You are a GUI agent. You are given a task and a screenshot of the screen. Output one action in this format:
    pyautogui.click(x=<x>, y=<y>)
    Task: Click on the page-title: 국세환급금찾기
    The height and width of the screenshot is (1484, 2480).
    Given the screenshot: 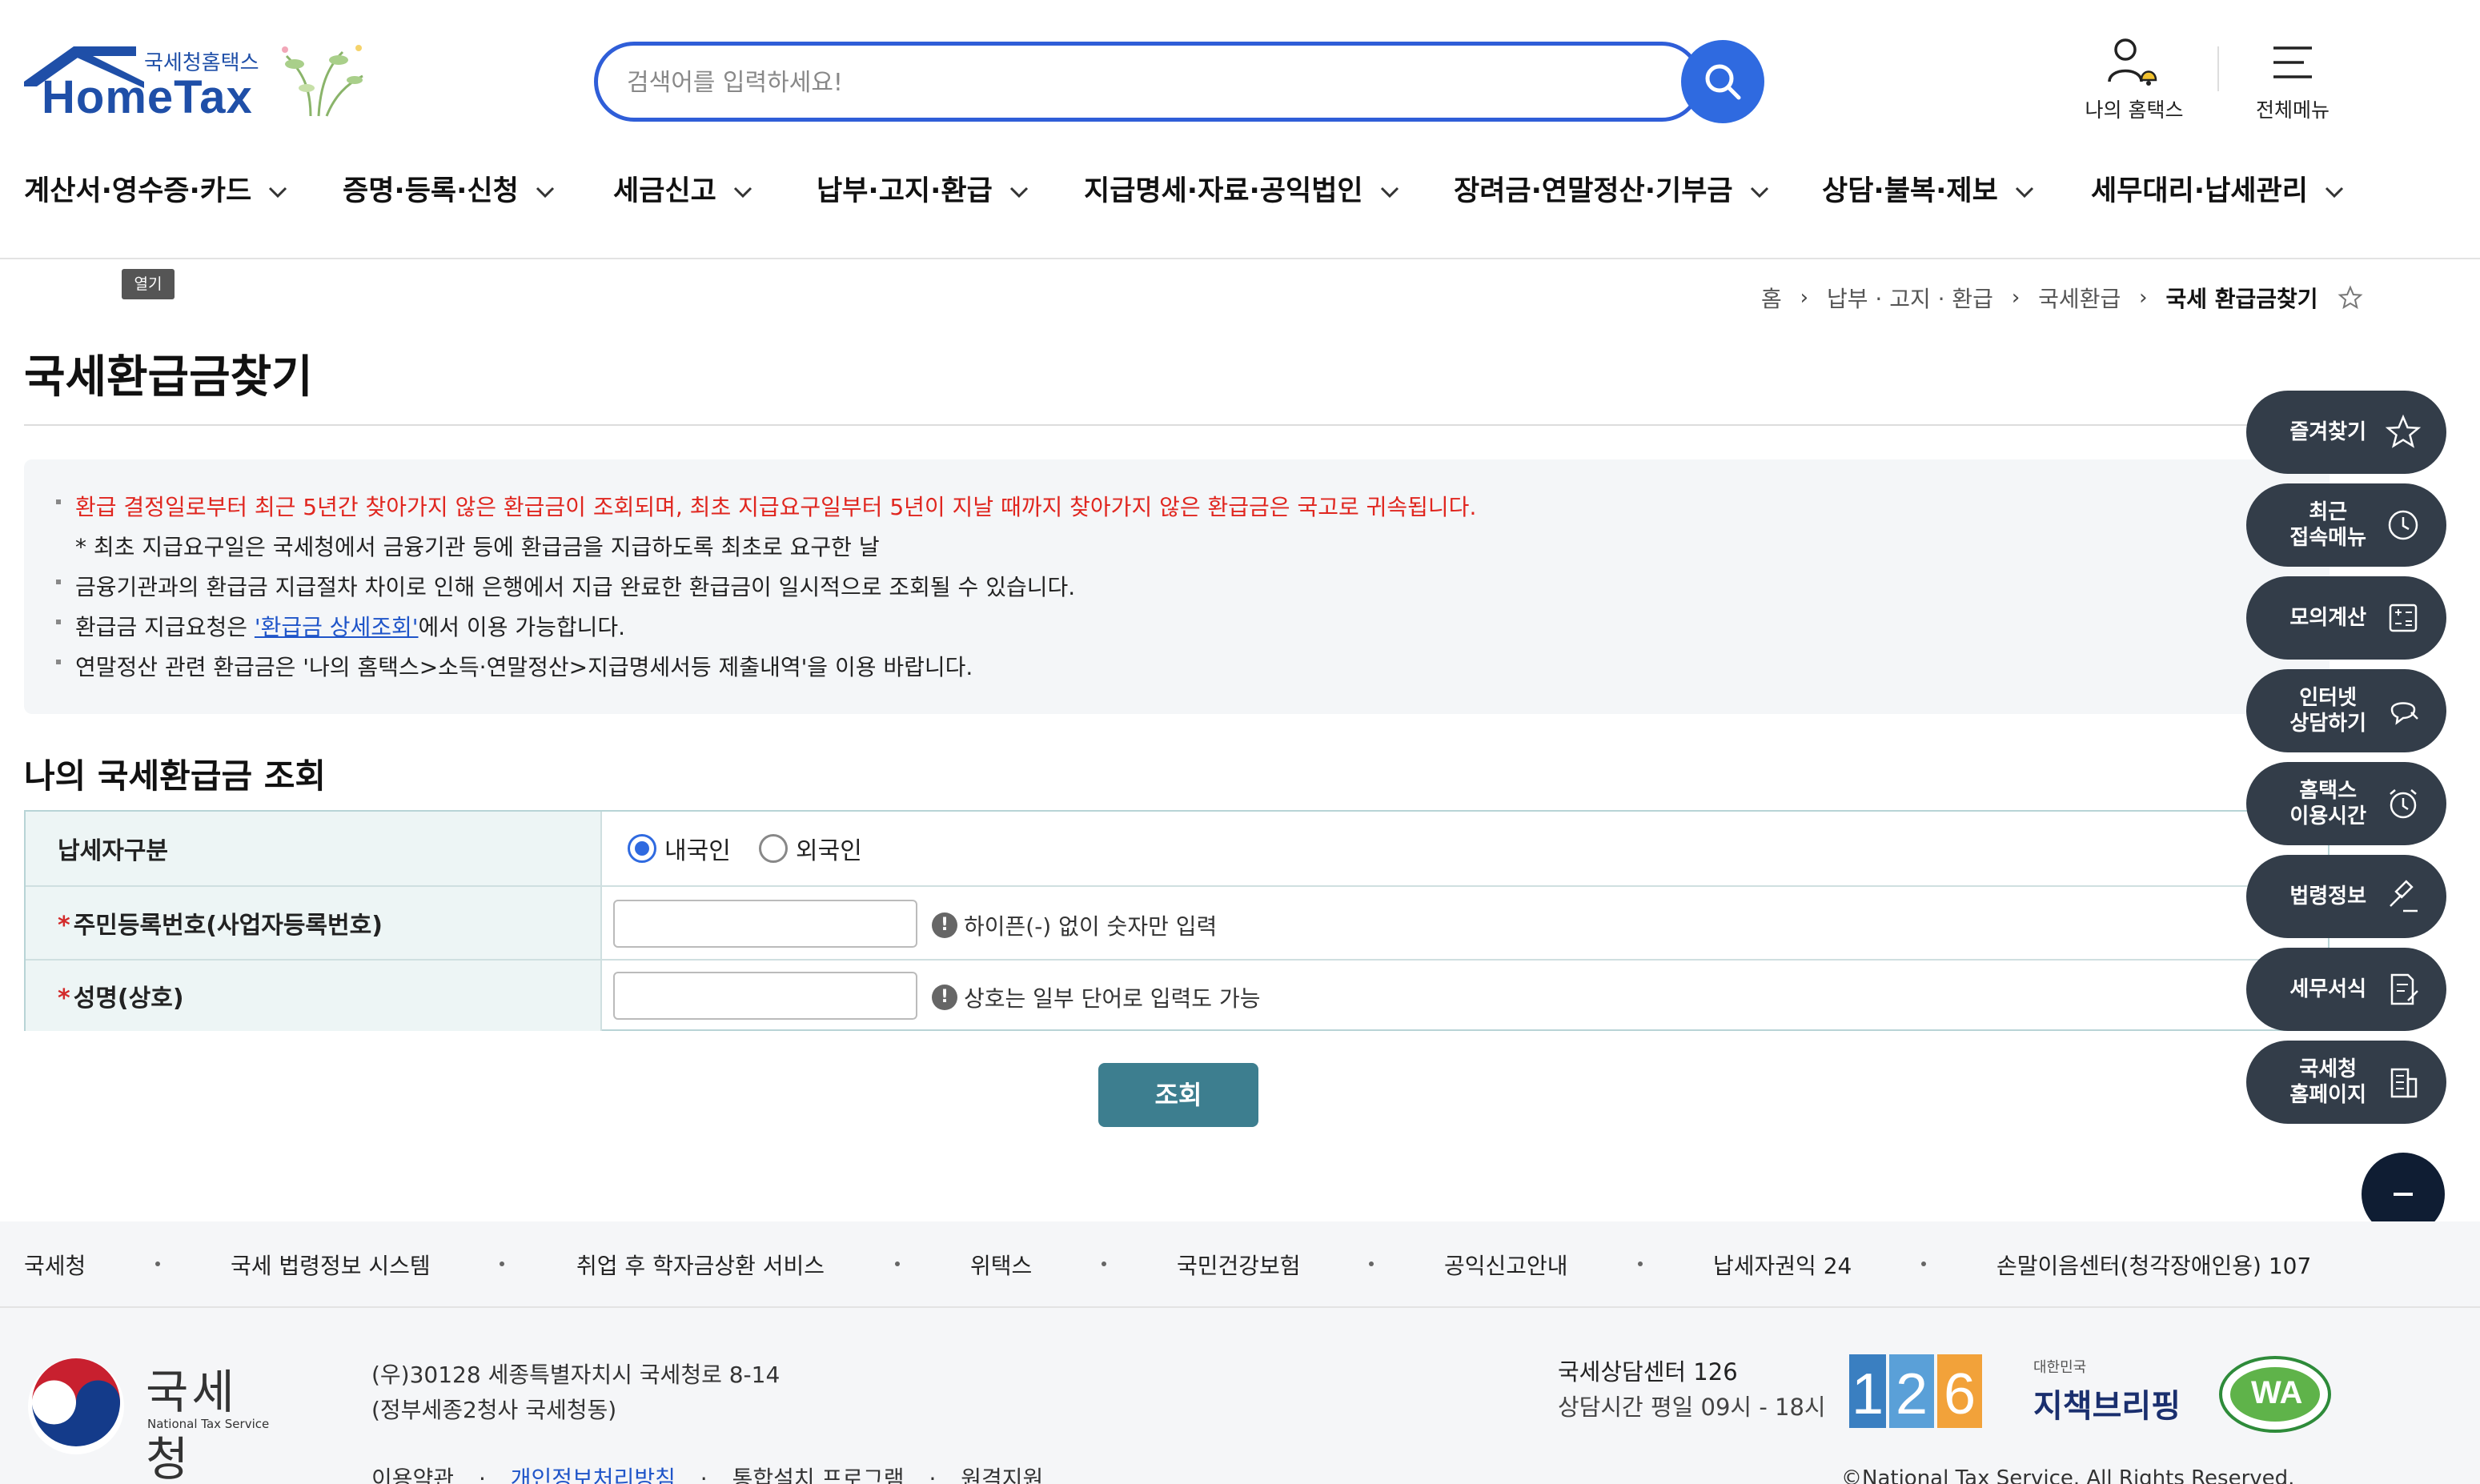 What is the action you would take?
    pyautogui.click(x=169, y=377)
    